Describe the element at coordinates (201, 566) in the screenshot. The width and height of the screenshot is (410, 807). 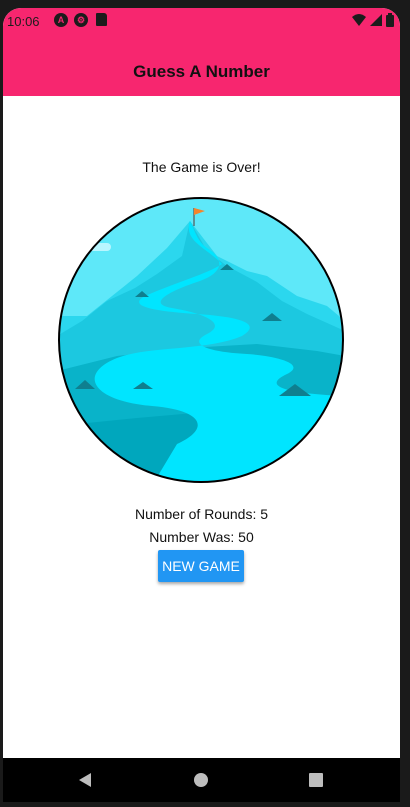
I see `new-game-button: NEW GAME` at that location.